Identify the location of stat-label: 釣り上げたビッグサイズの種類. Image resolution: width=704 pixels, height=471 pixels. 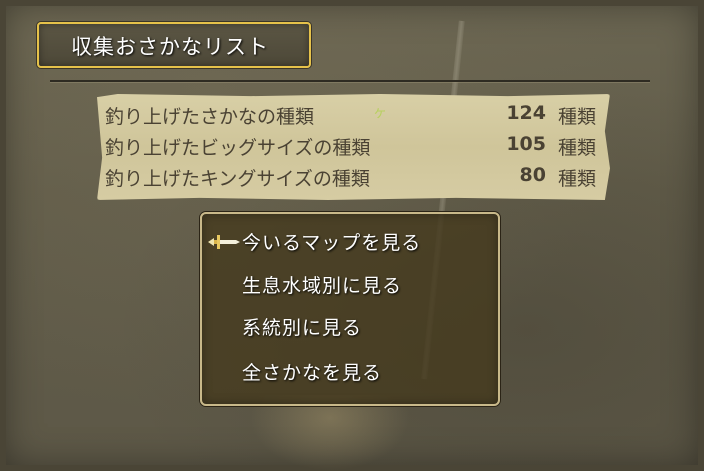
(238, 148).